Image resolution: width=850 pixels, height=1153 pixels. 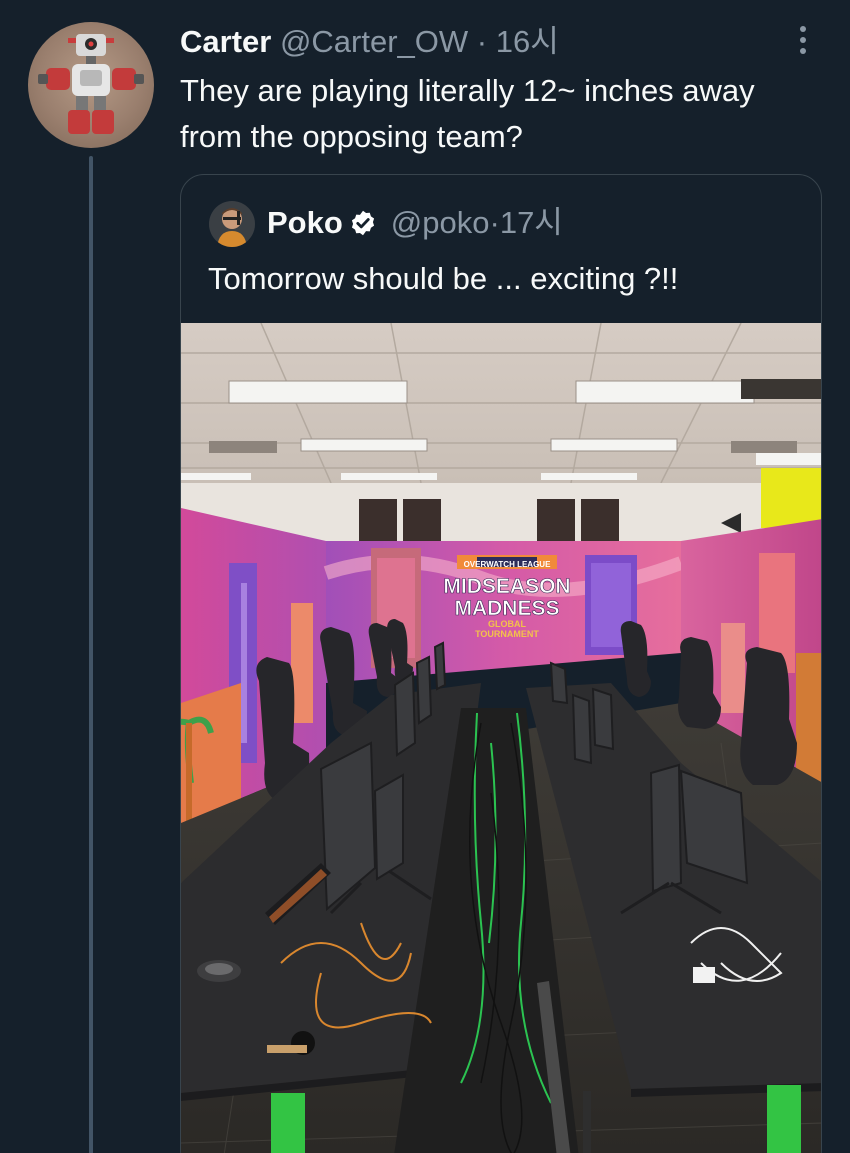 I want to click on tweet-time: 16시, so click(x=527, y=41).